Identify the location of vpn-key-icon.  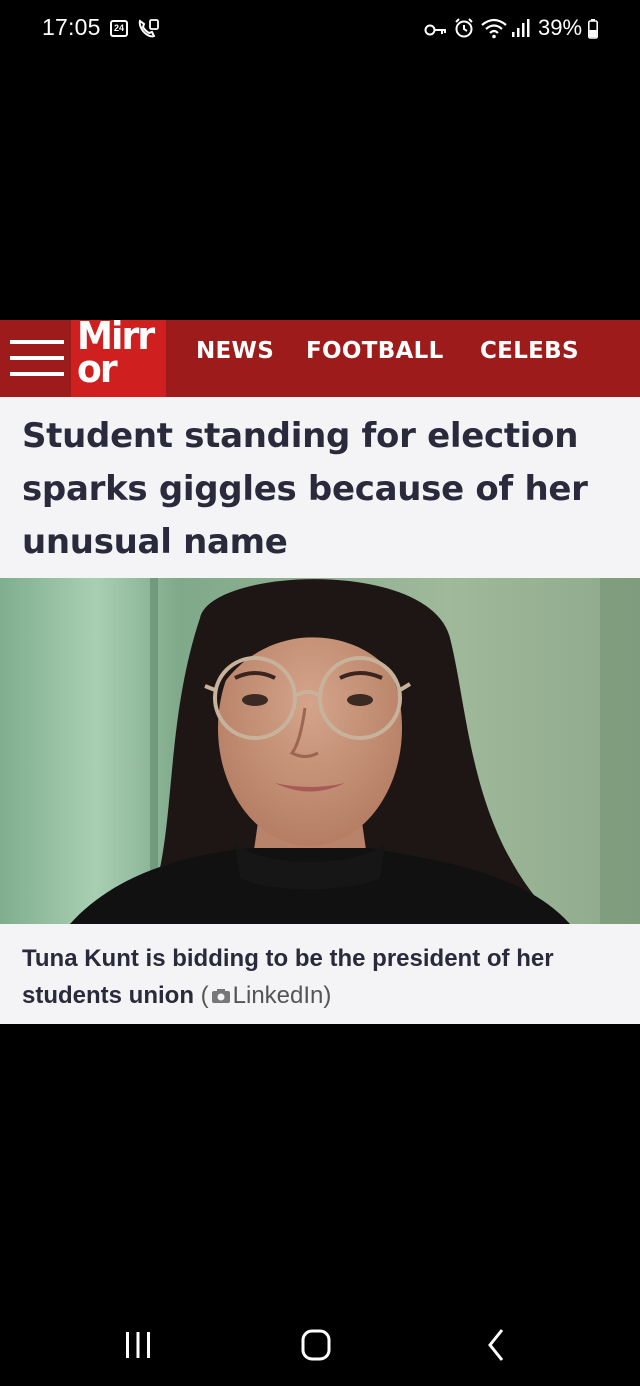
(435, 30).